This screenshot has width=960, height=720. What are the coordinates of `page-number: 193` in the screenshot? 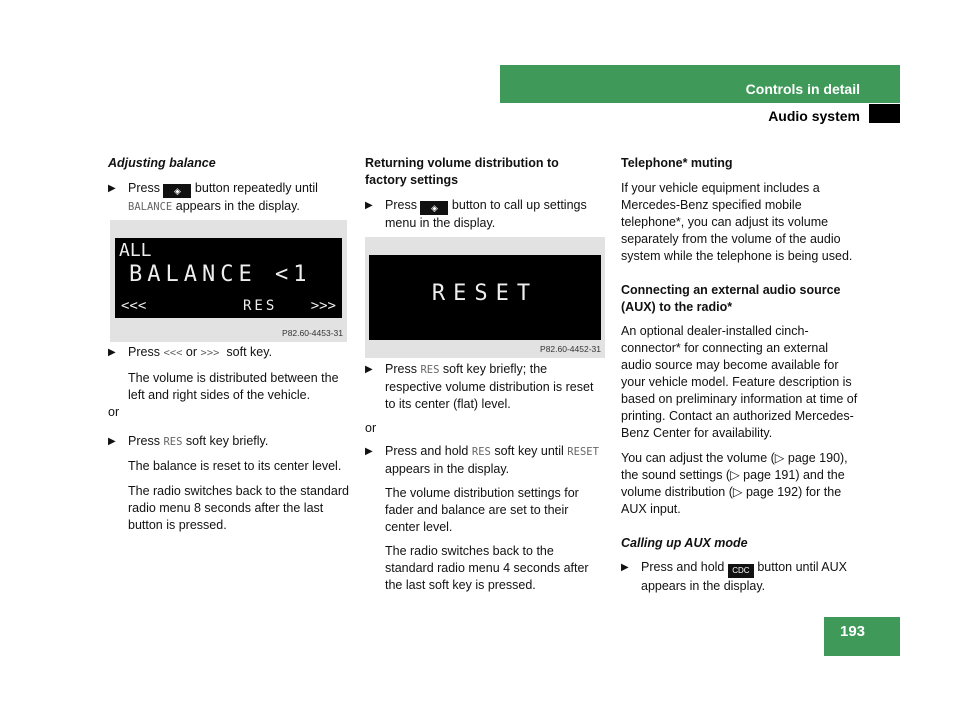 It's located at (853, 631).